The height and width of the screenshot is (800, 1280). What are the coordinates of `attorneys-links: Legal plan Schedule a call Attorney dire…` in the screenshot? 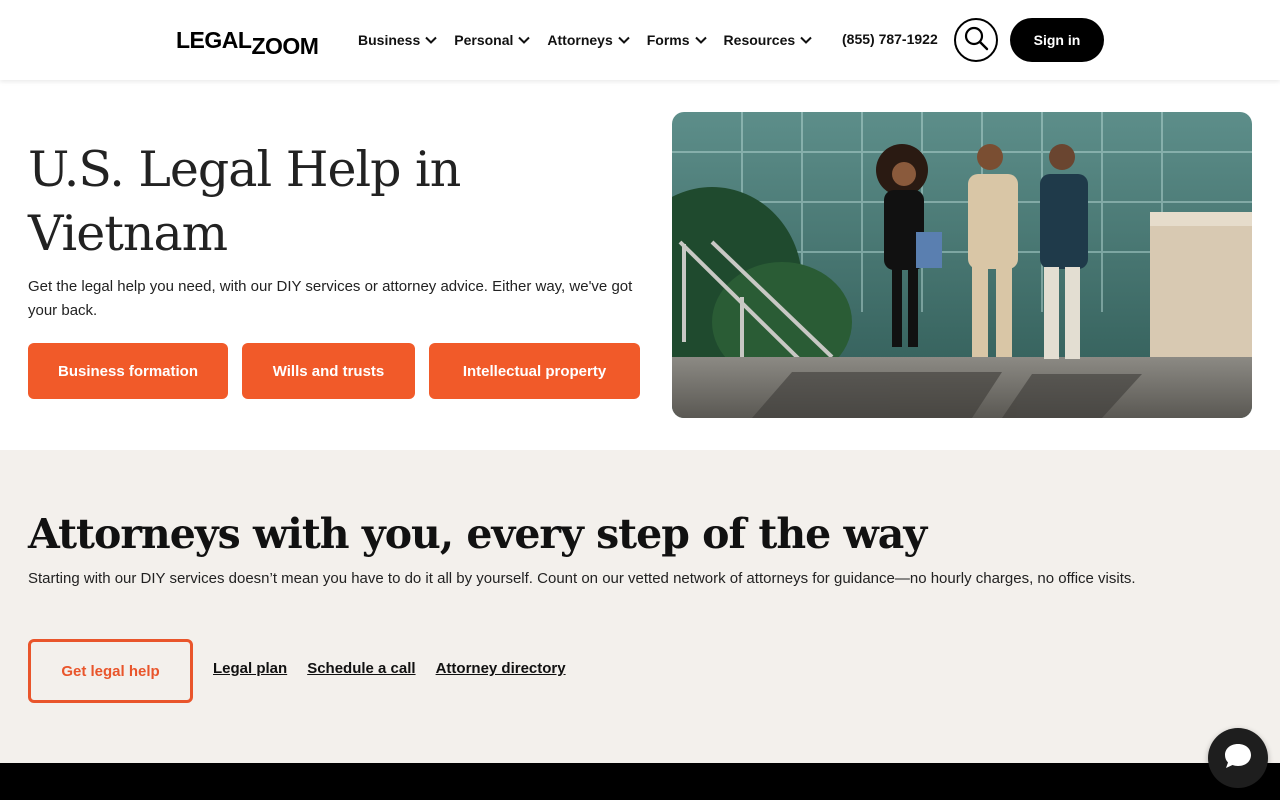 It's located at (399, 668).